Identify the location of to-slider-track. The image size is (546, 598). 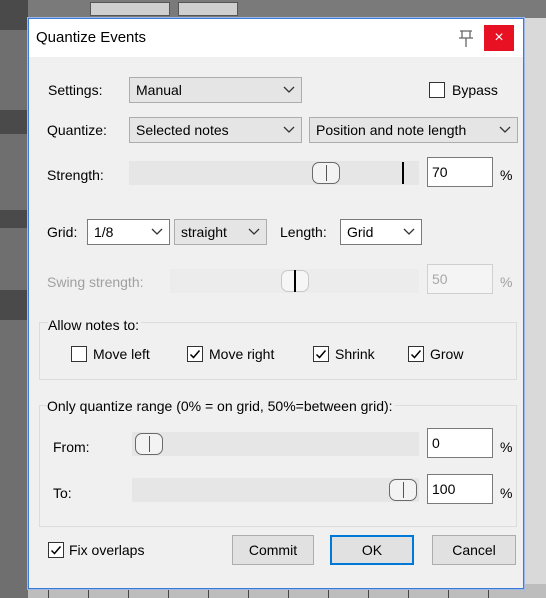
(275, 490).